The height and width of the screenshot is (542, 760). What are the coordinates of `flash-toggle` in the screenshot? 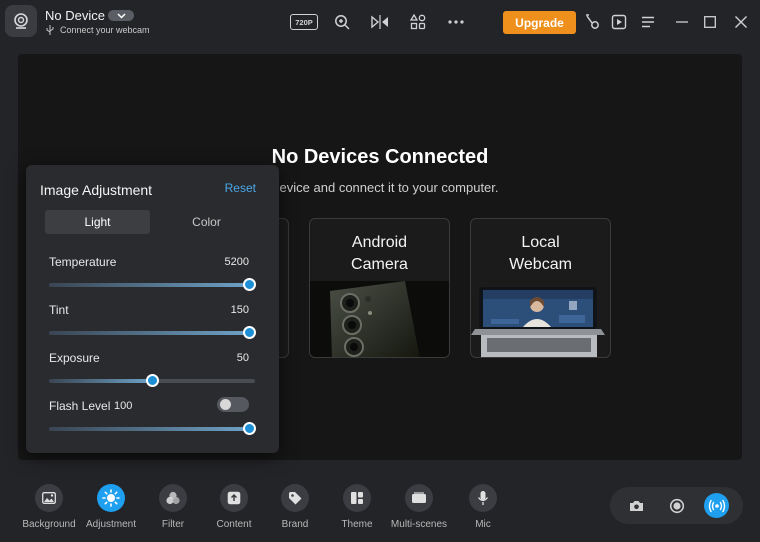 It's located at (233, 404).